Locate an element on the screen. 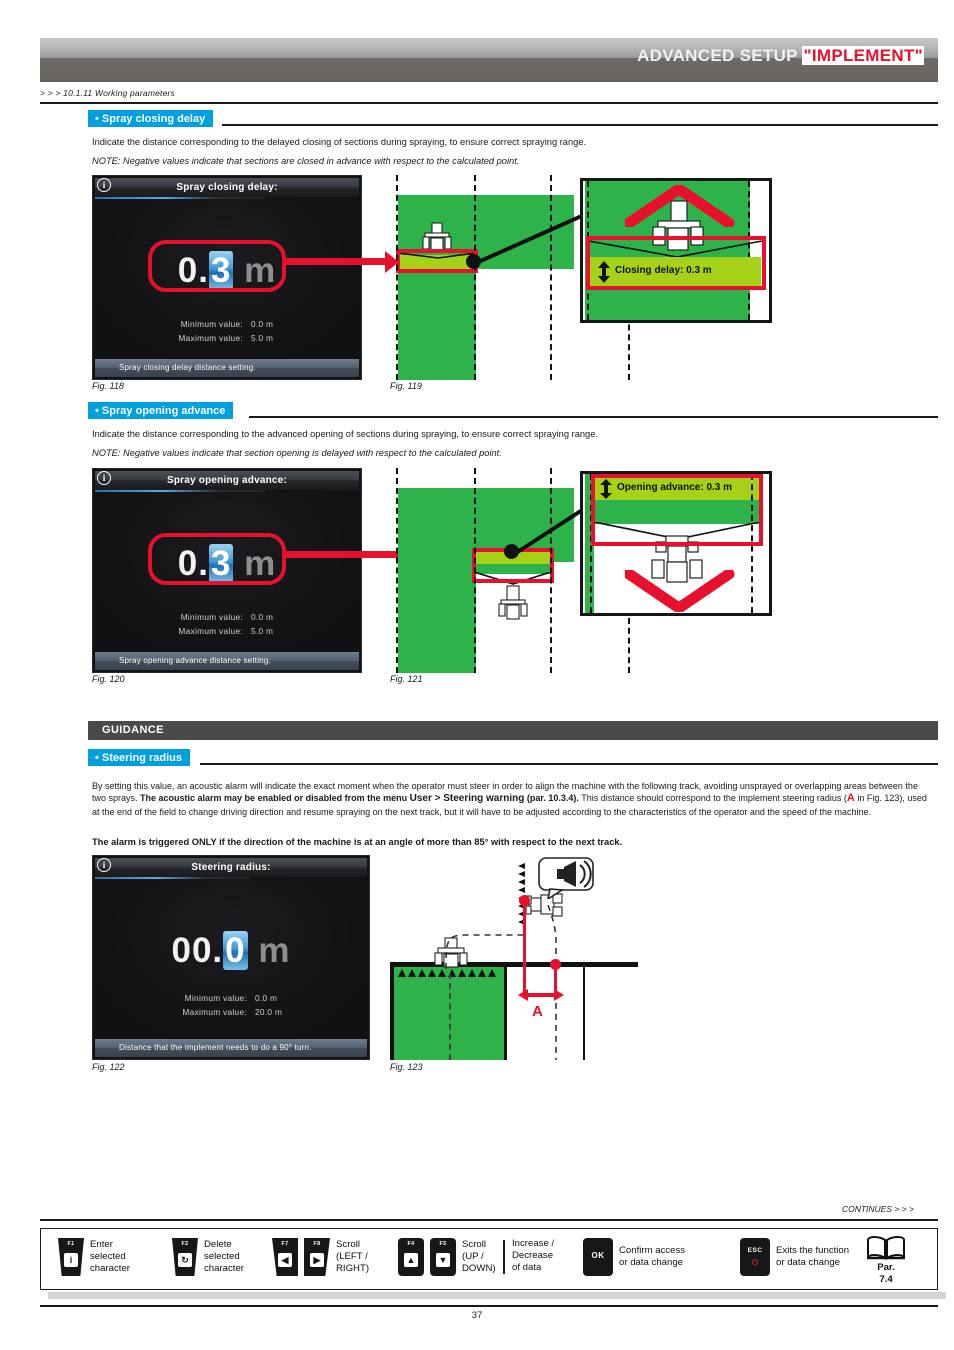 Image resolution: width=954 pixels, height=1350 pixels. callout-label-closing: Closing delay: 0.3 m is located at coordinates (663, 270).